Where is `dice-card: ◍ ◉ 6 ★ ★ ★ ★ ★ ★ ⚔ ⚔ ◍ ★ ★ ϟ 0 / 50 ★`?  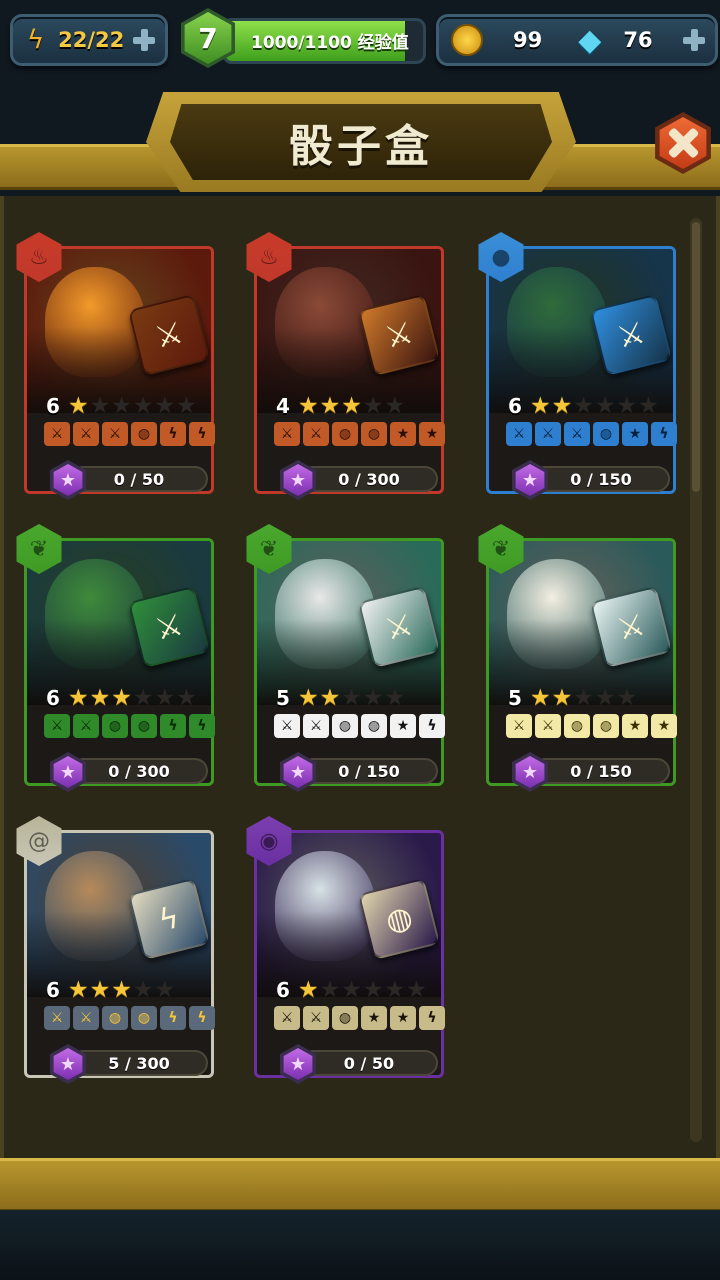
dice-card: ◍ ◉ 6 ★ ★ ★ ★ ★ ★ ⚔ ⚔ ◍ ★ ★ ϟ 0 / 50 ★ is located at coordinates (344, 950).